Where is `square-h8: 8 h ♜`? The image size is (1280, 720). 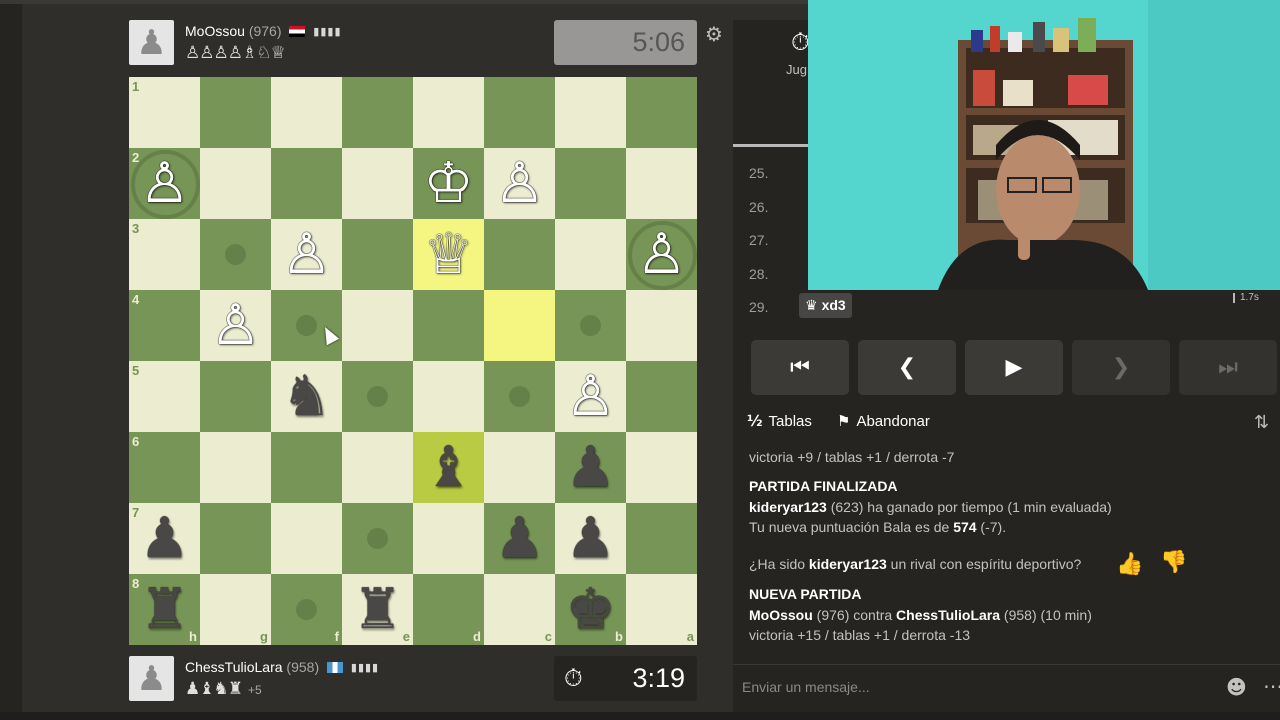
square-h8: 8 h ♜ is located at coordinates (164, 609).